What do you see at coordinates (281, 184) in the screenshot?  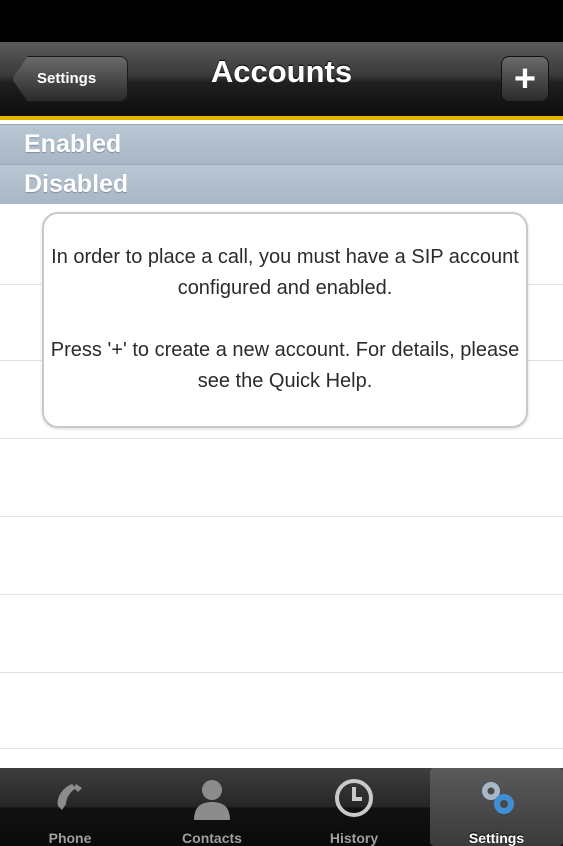 I see `section-header-disabled: Disabled` at bounding box center [281, 184].